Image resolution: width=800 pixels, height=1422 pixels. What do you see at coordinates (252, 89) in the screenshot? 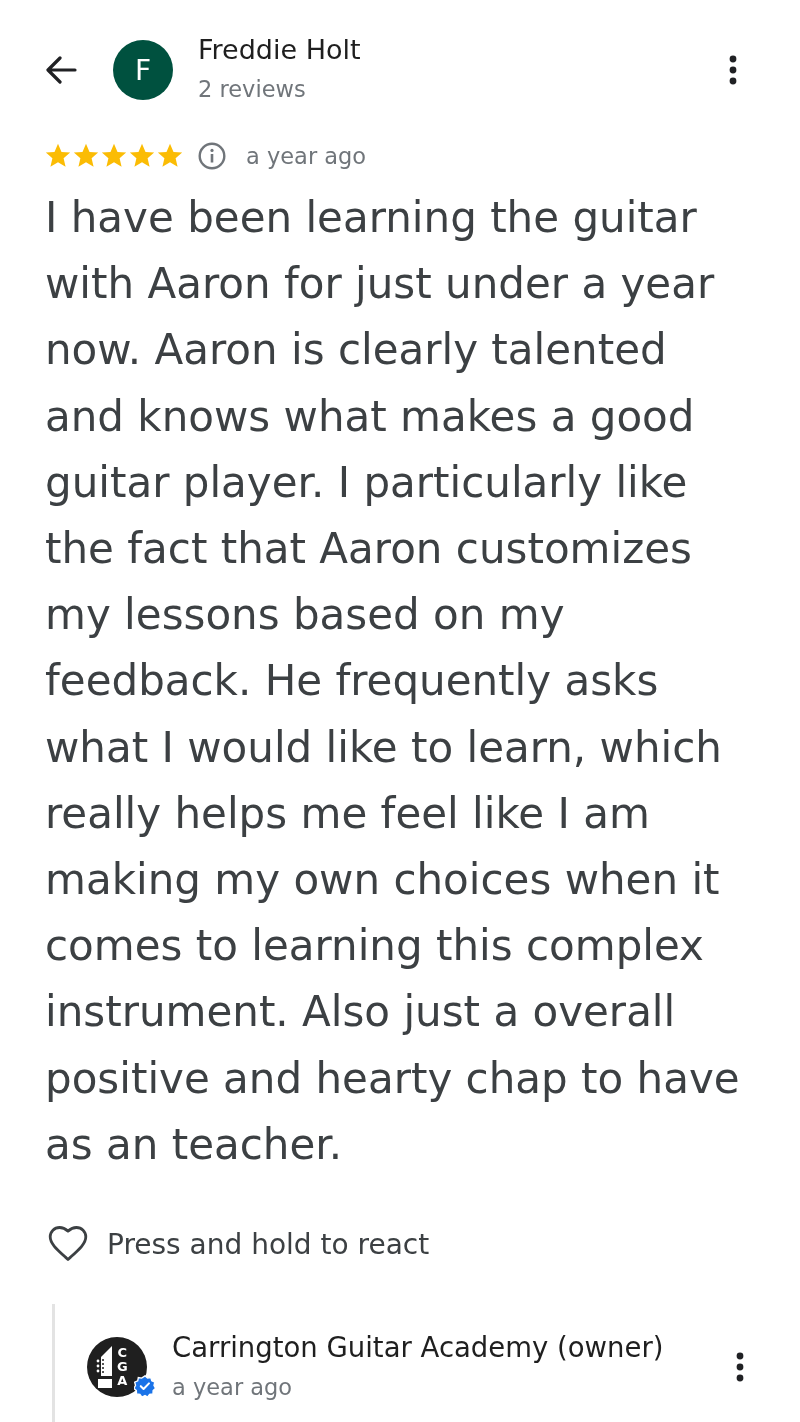
I see `review-count: 2 reviews` at bounding box center [252, 89].